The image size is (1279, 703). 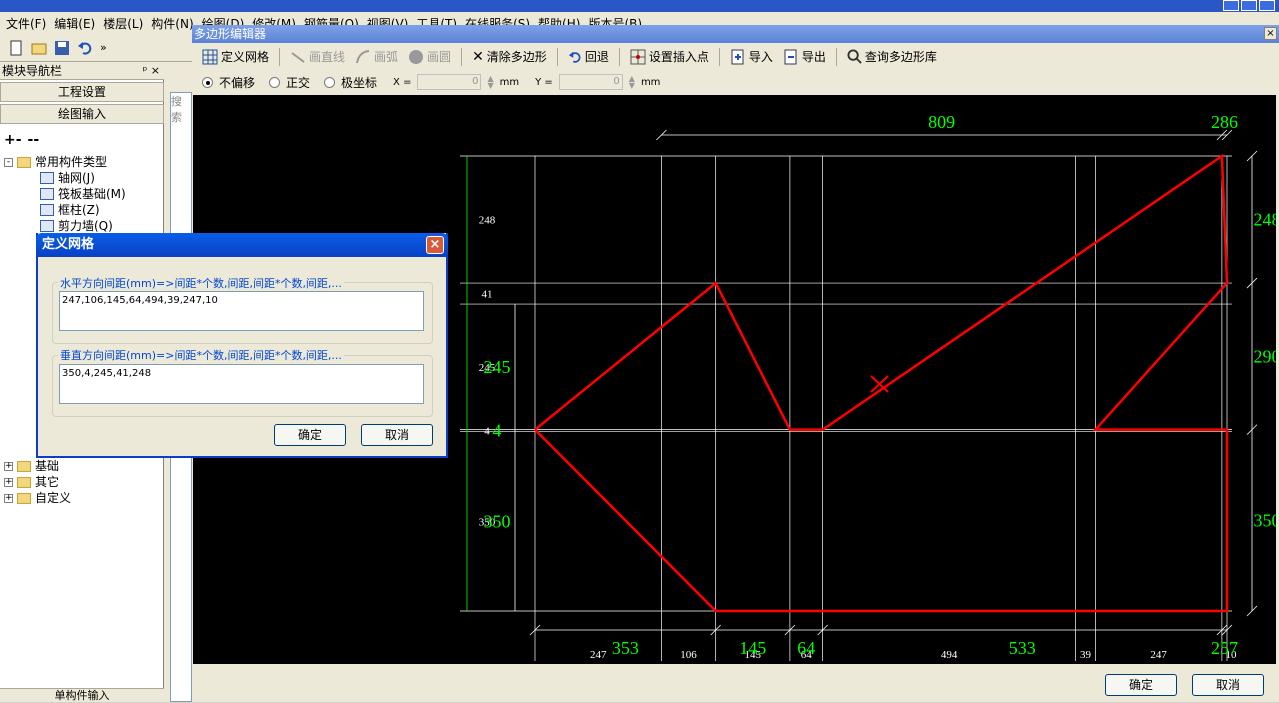 What do you see at coordinates (1270, 33) in the screenshot?
I see `editor-close-button: ×` at bounding box center [1270, 33].